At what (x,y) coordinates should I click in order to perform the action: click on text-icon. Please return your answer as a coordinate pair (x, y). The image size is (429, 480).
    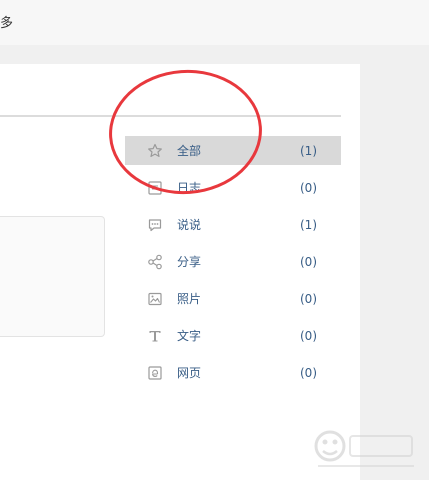
    Looking at the image, I should click on (155, 336).